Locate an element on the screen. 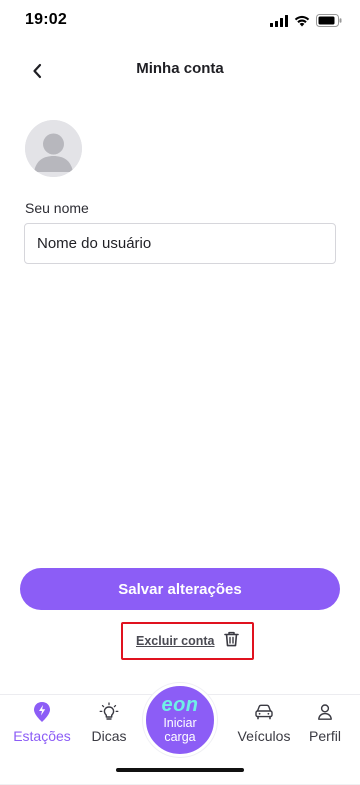 This screenshot has width=360, height=785. page-title: Minha conta is located at coordinates (180, 68).